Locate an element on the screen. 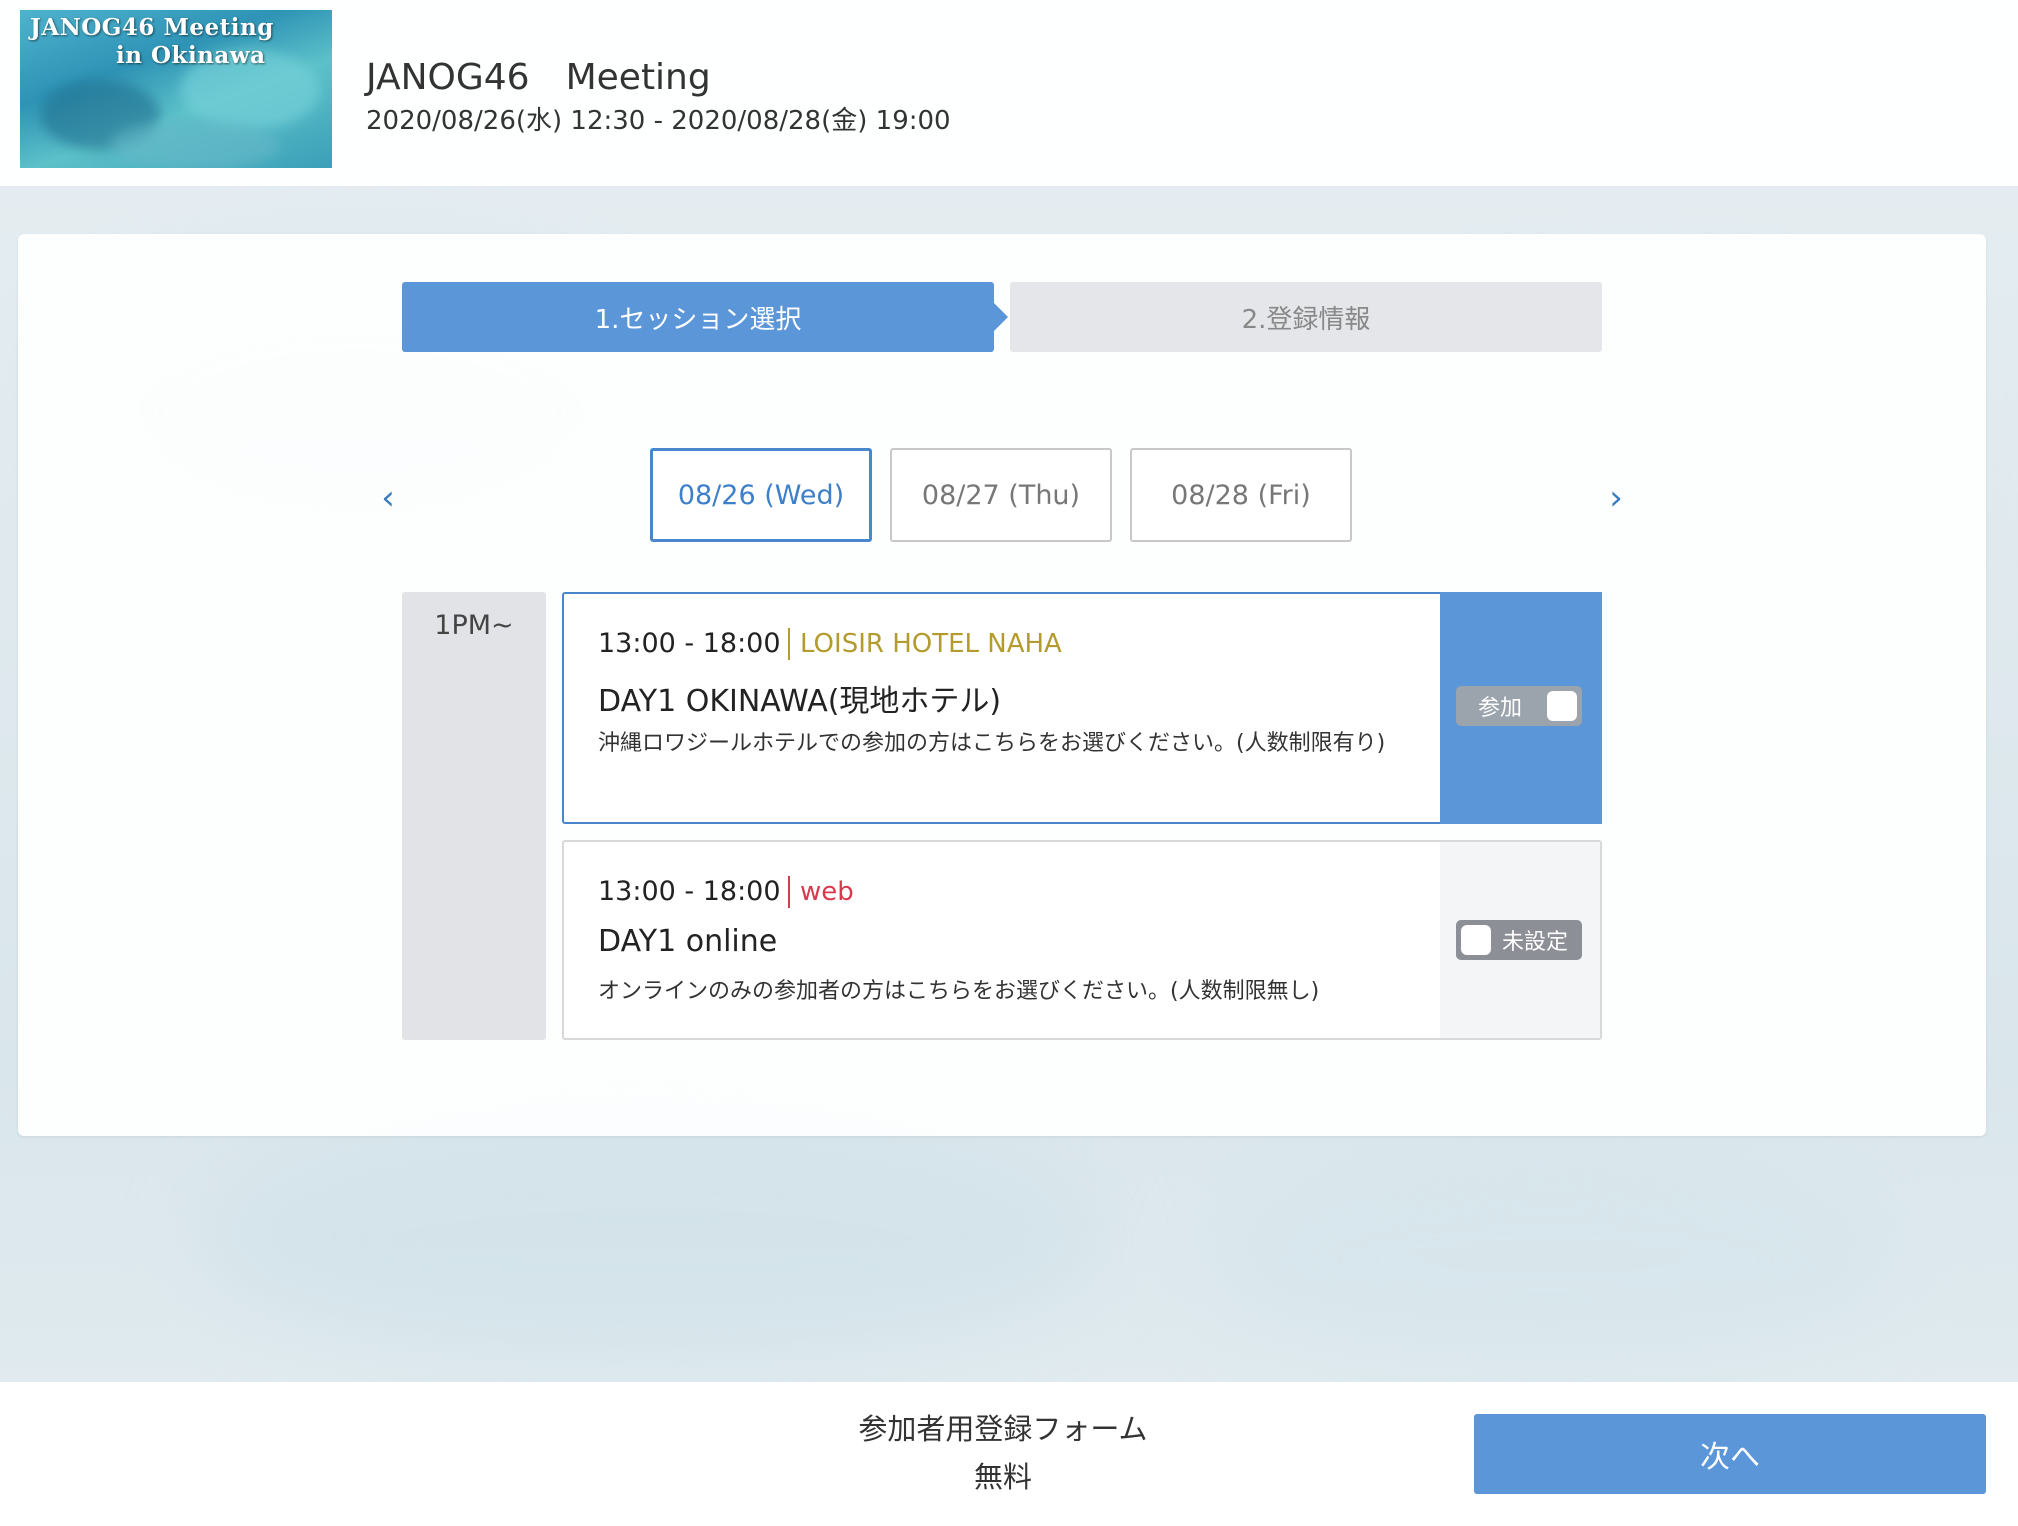  prev-date-chevron-left-icon: ‹ is located at coordinates (388, 498).